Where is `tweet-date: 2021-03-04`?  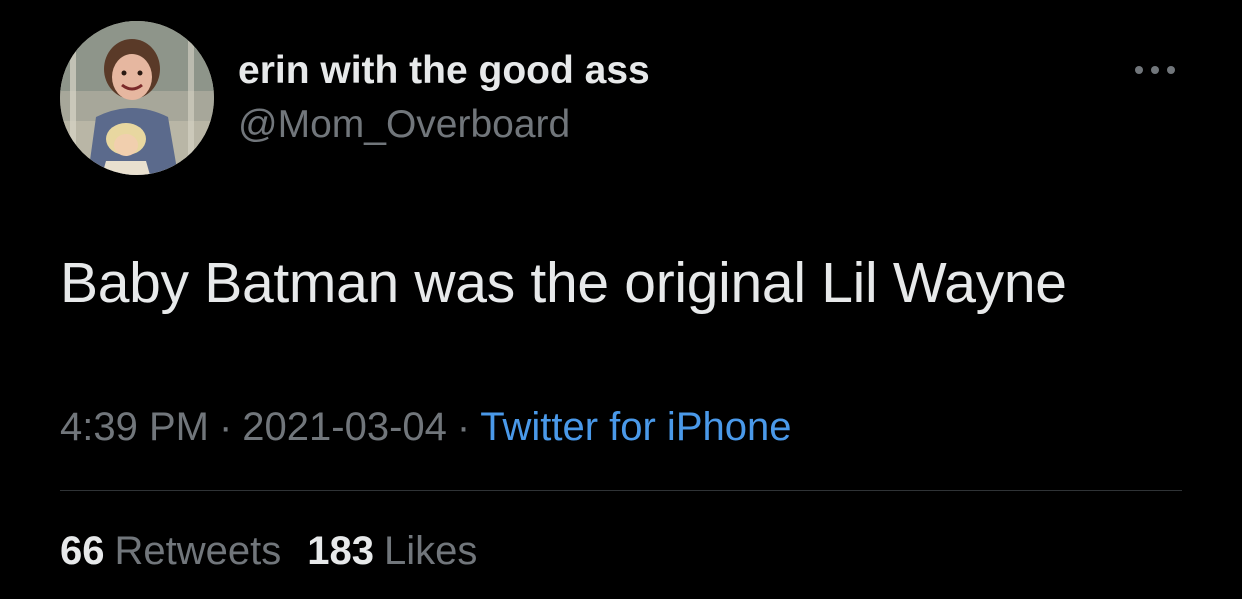
tweet-date: 2021-03-04 is located at coordinates (344, 427).